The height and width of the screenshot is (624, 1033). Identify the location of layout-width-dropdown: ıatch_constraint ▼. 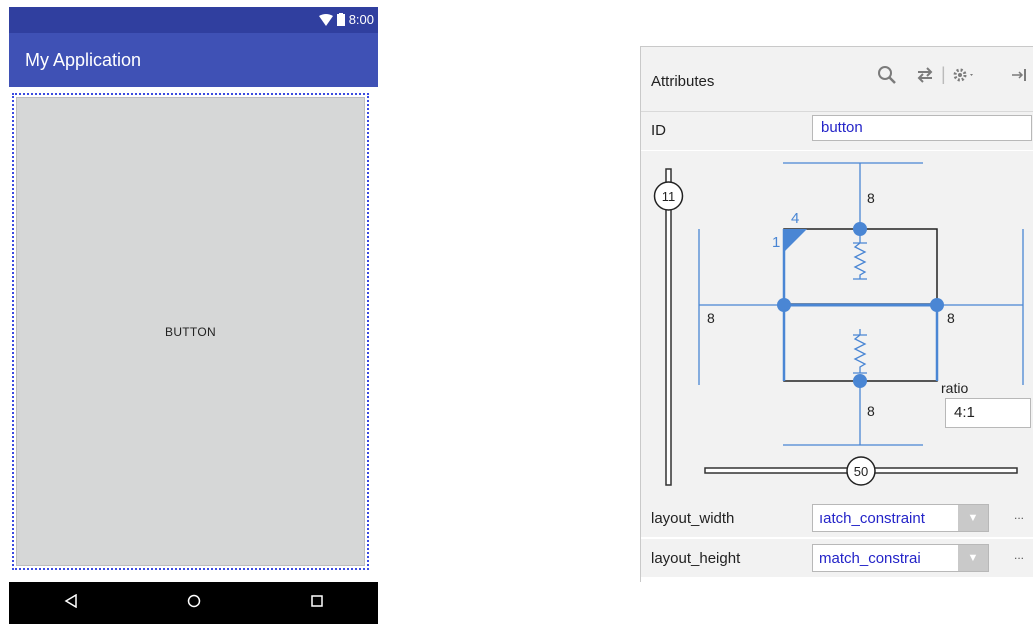
(900, 518).